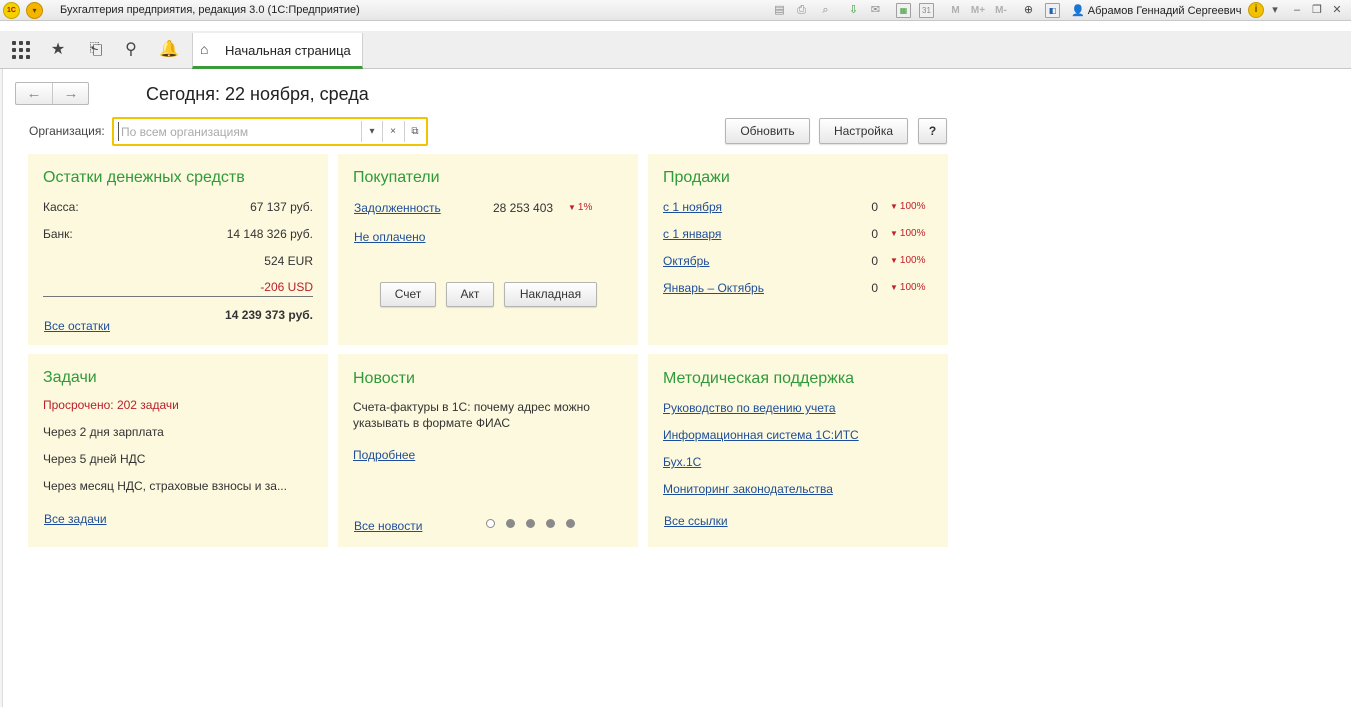 The height and width of the screenshot is (707, 1351). What do you see at coordinates (34, 94) in the screenshot?
I see `back-arrow-icon: ←` at bounding box center [34, 94].